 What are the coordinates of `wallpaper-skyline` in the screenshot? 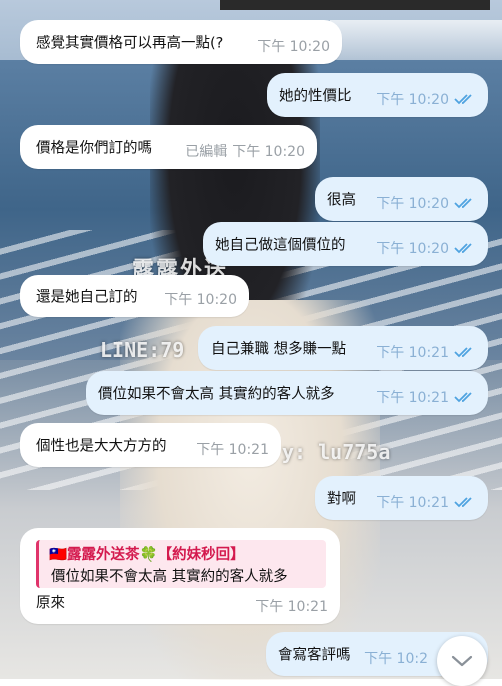 It's located at (416, 40).